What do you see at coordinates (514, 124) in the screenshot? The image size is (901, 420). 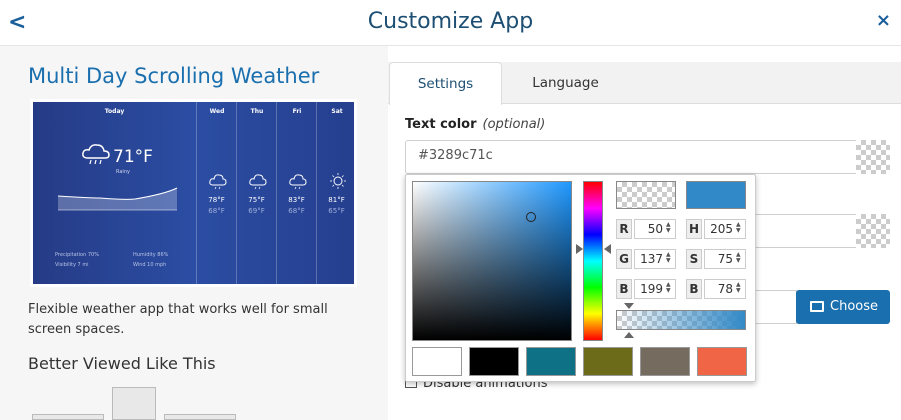 I see `optional-hint: (optional)` at bounding box center [514, 124].